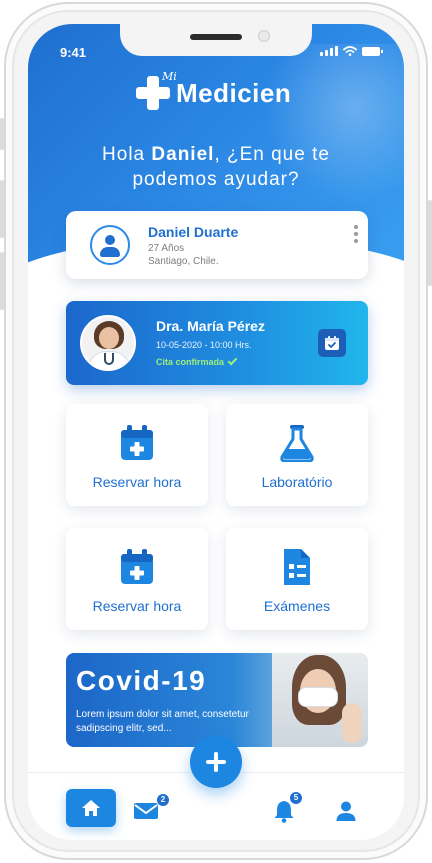 The width and height of the screenshot is (432, 863). What do you see at coordinates (2, 281) in the screenshot?
I see `side-button-left-bottom` at bounding box center [2, 281].